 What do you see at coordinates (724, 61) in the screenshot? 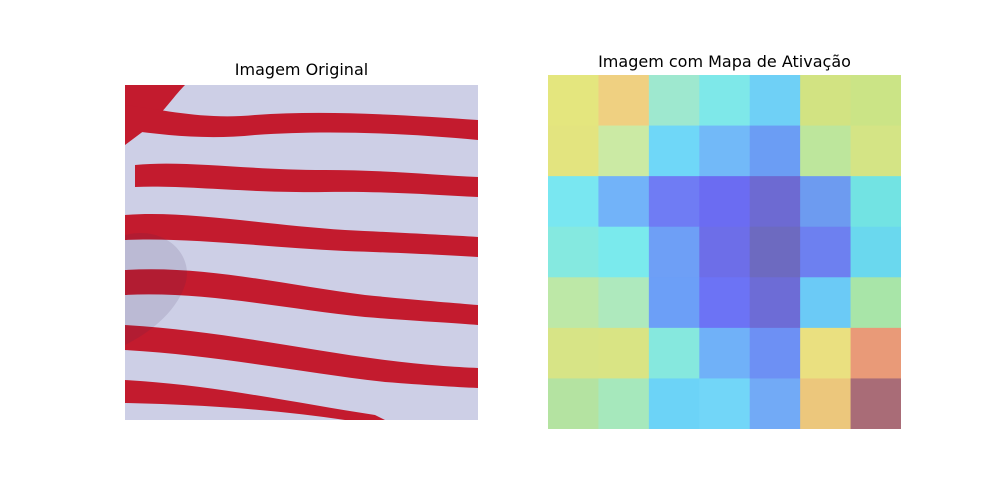
I see `activation-map-title: Imagem com Mapa de Ativação` at bounding box center [724, 61].